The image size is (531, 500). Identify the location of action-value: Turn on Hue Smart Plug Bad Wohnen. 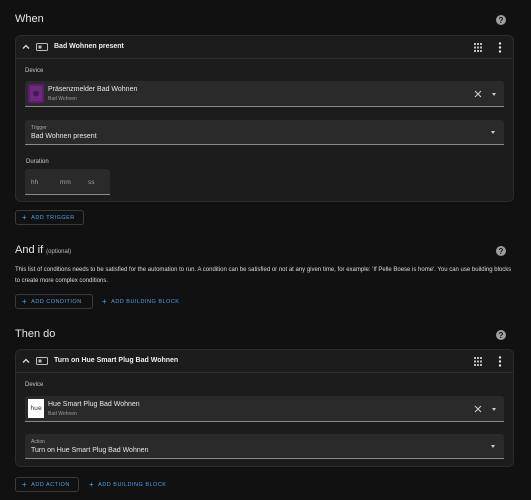
(90, 450).